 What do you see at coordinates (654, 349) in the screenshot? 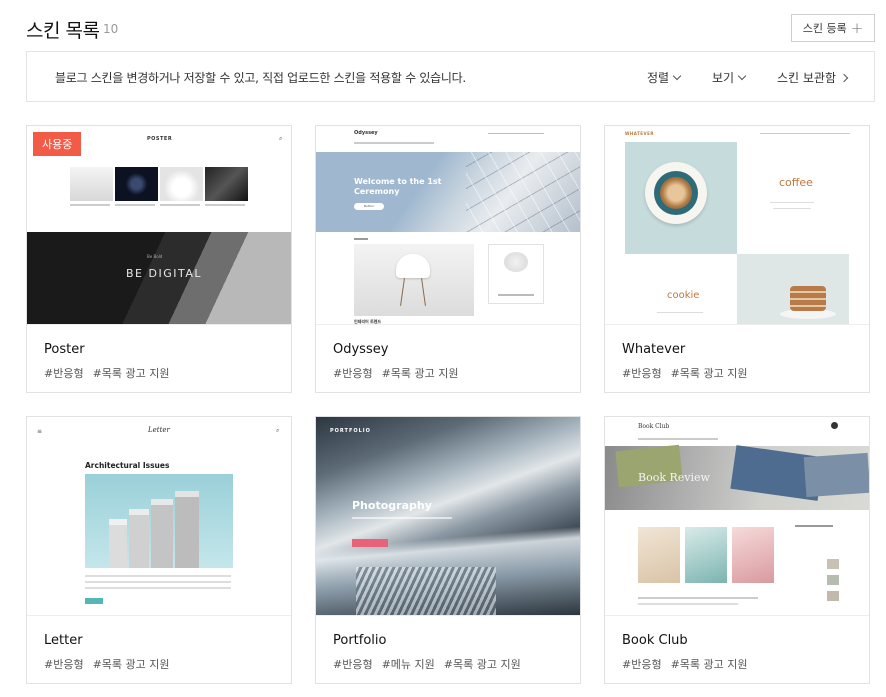
I see `skin-name: Whatever` at bounding box center [654, 349].